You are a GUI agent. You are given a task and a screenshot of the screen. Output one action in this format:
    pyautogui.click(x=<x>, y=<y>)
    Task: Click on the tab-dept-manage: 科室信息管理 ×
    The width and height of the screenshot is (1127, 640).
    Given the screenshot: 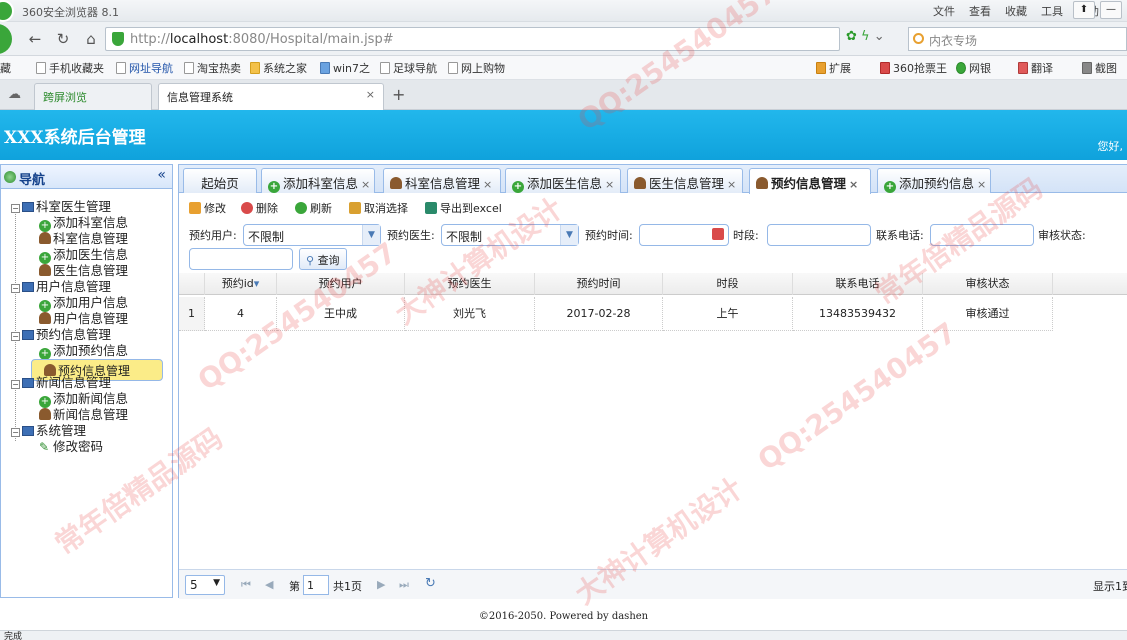 What is the action you would take?
    pyautogui.click(x=442, y=180)
    